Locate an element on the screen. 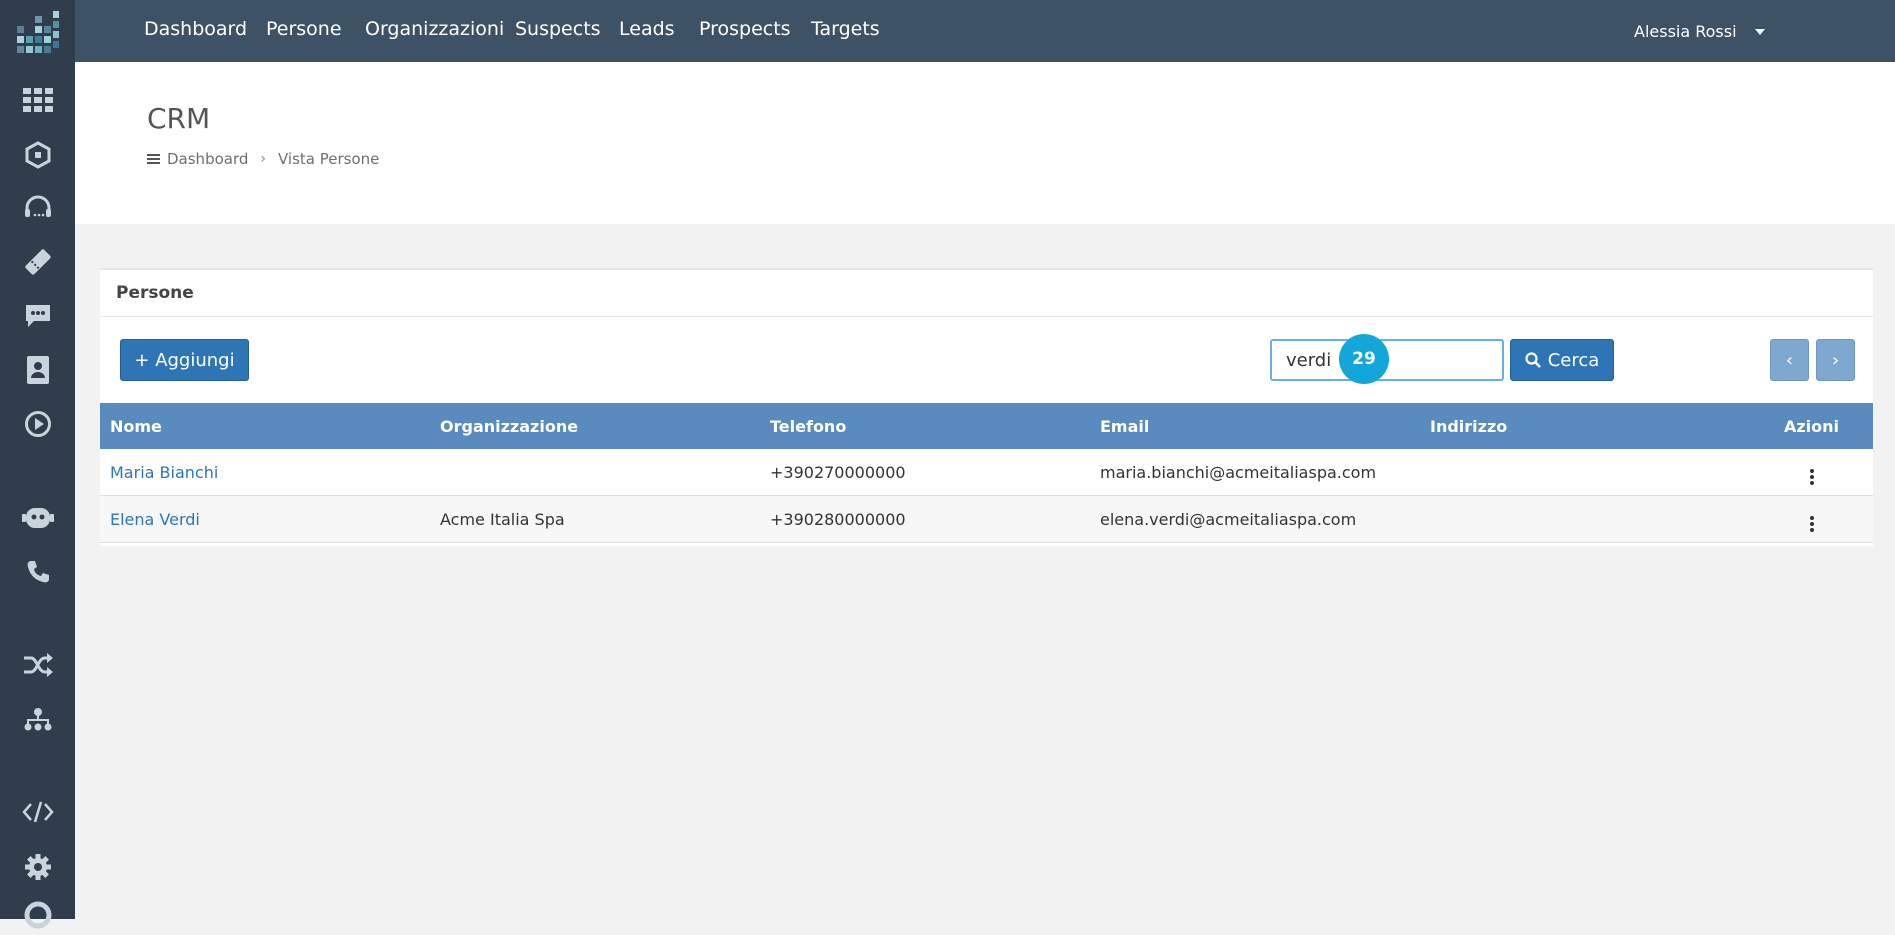  app-logo is located at coordinates (38, 32).